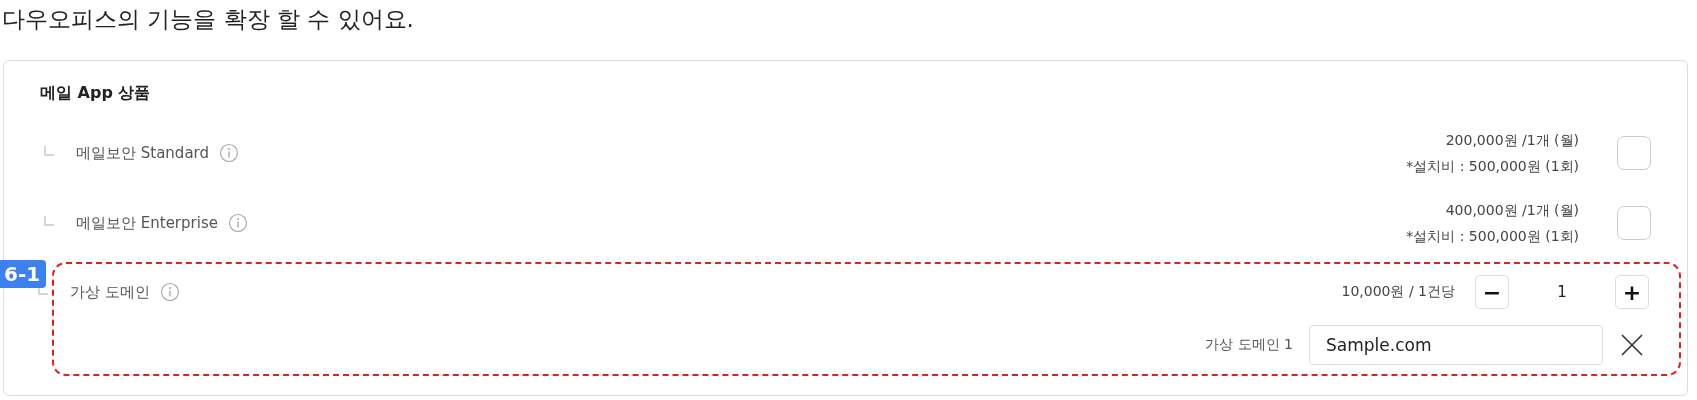  What do you see at coordinates (1492, 292) in the screenshot?
I see `decrement-button: −` at bounding box center [1492, 292].